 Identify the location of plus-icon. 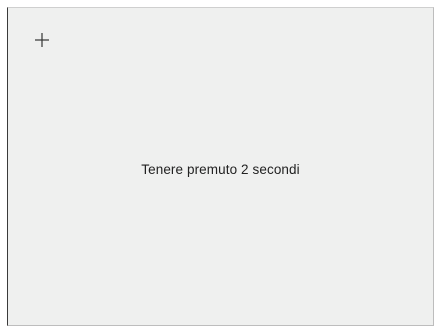
(42, 40).